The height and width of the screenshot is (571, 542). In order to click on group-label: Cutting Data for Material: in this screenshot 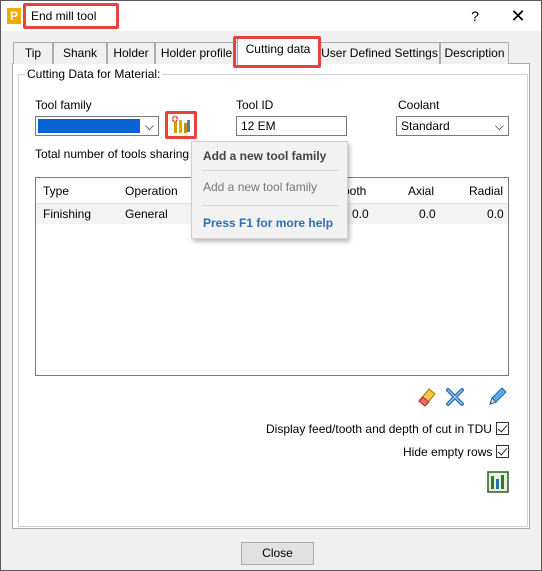, I will do `click(94, 74)`.